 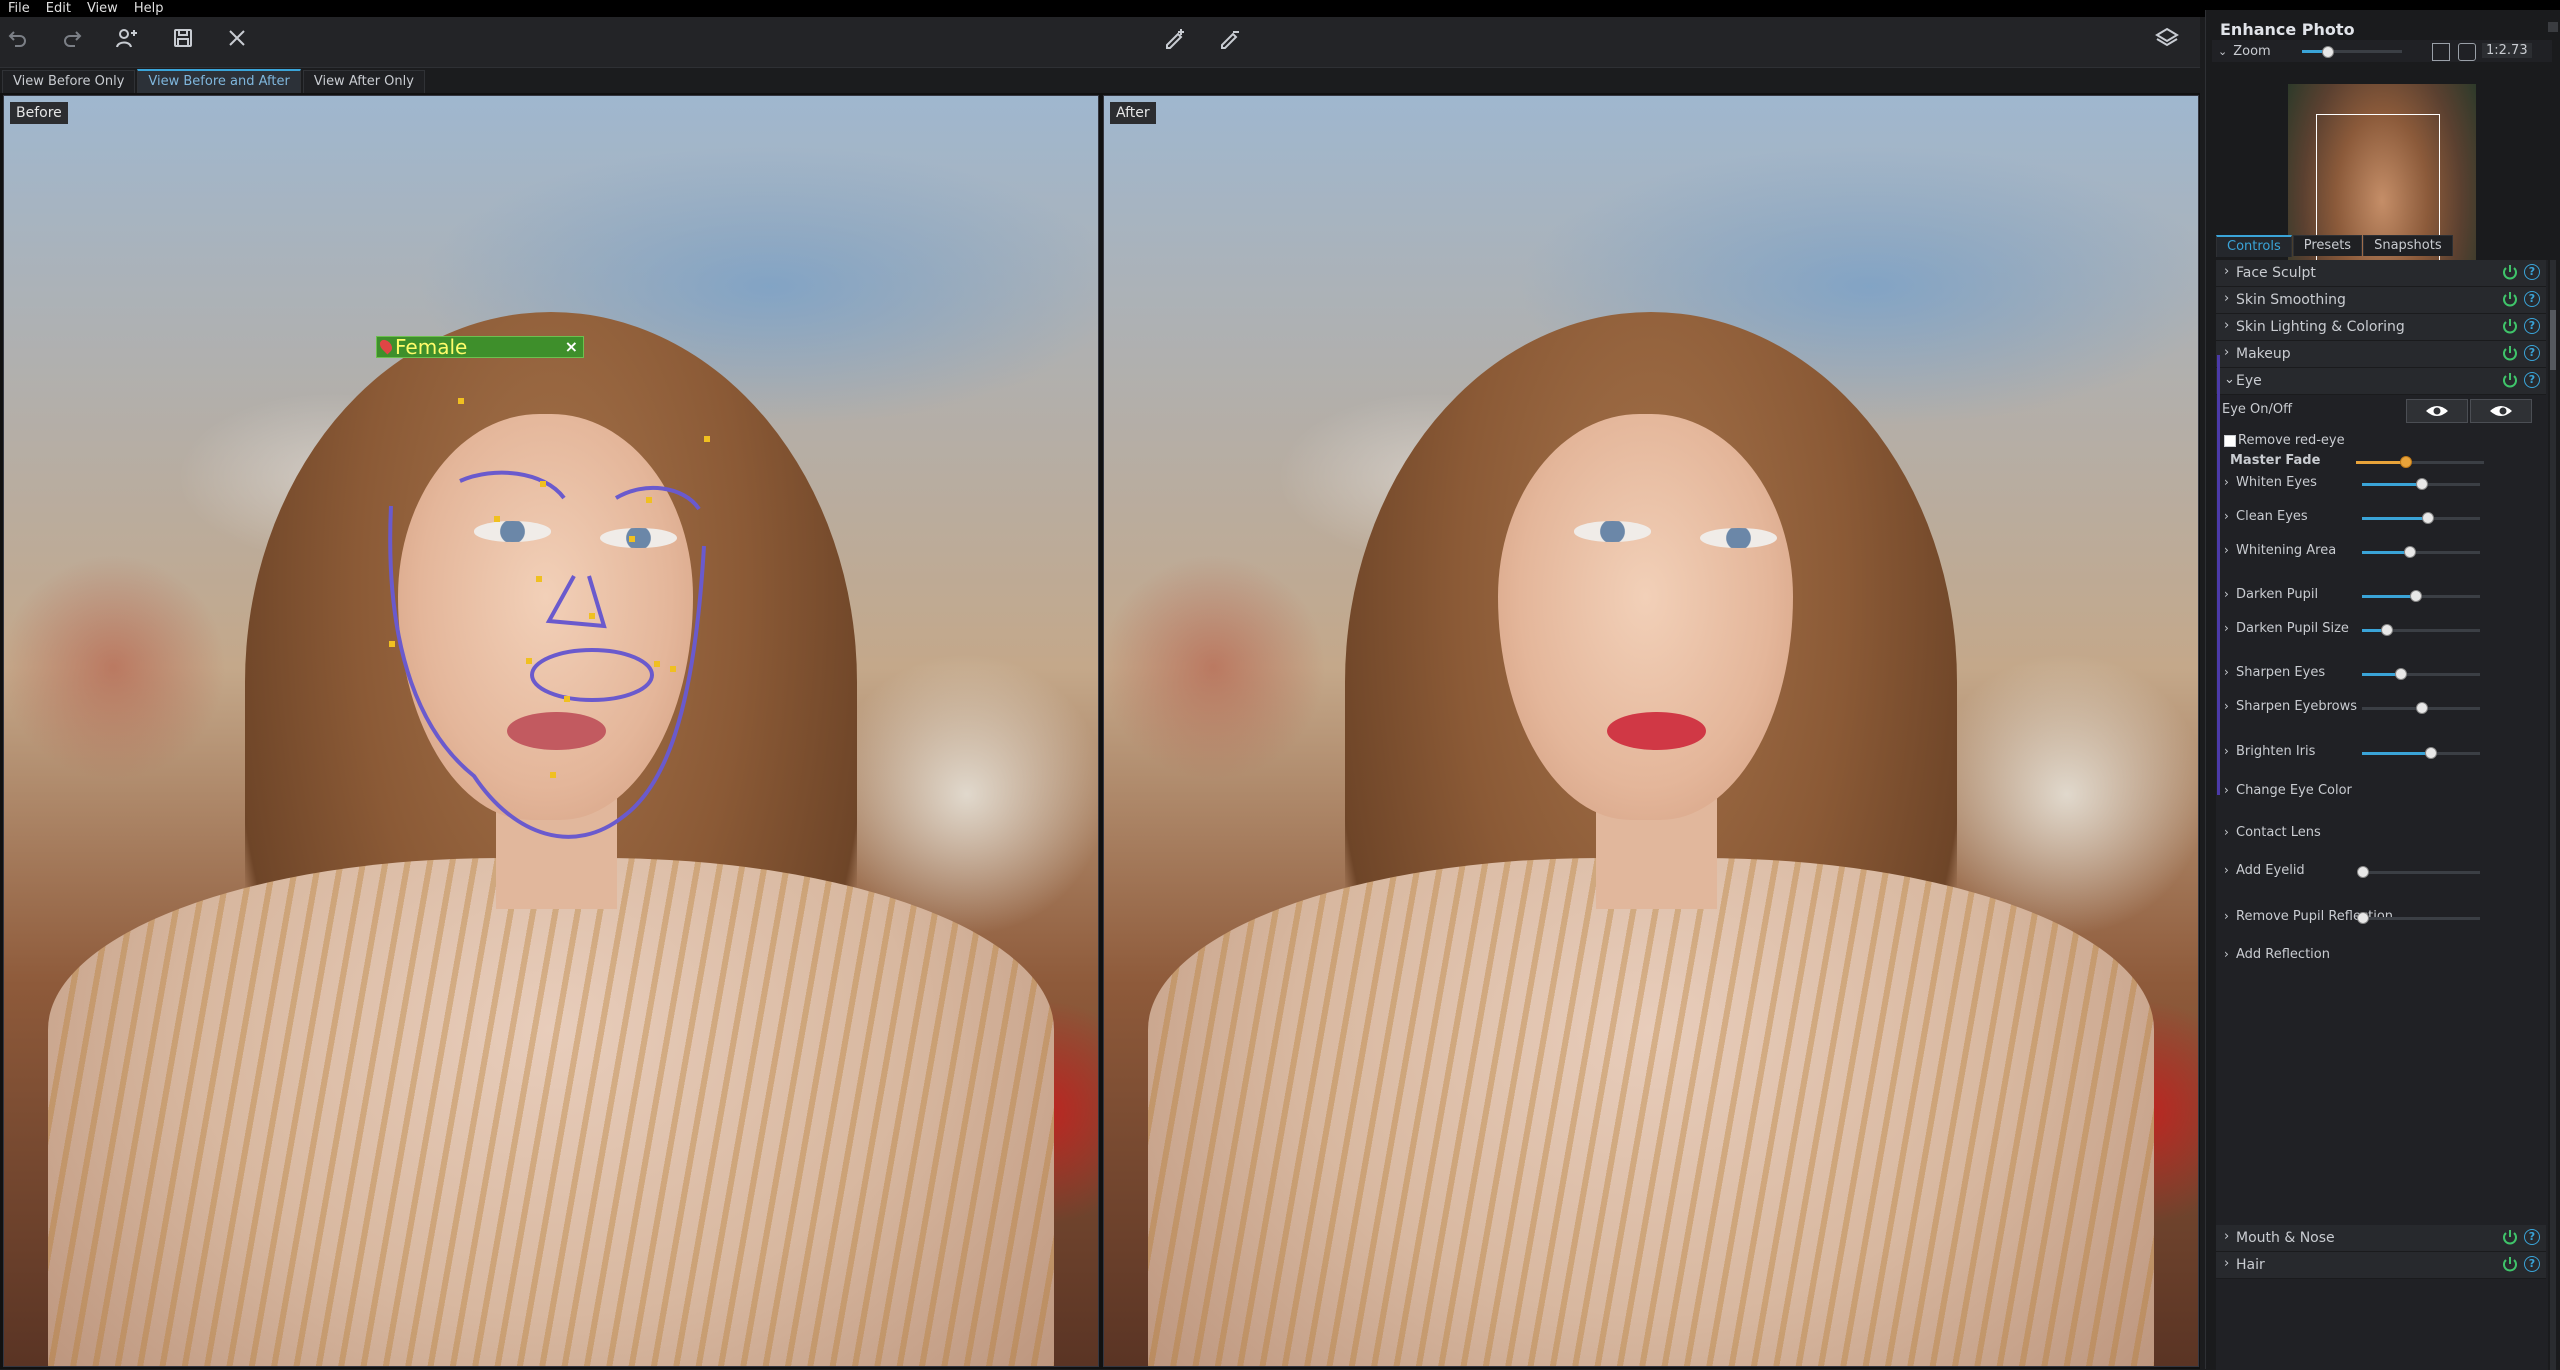 What do you see at coordinates (2467, 52) in the screenshot?
I see `actual-size-icon` at bounding box center [2467, 52].